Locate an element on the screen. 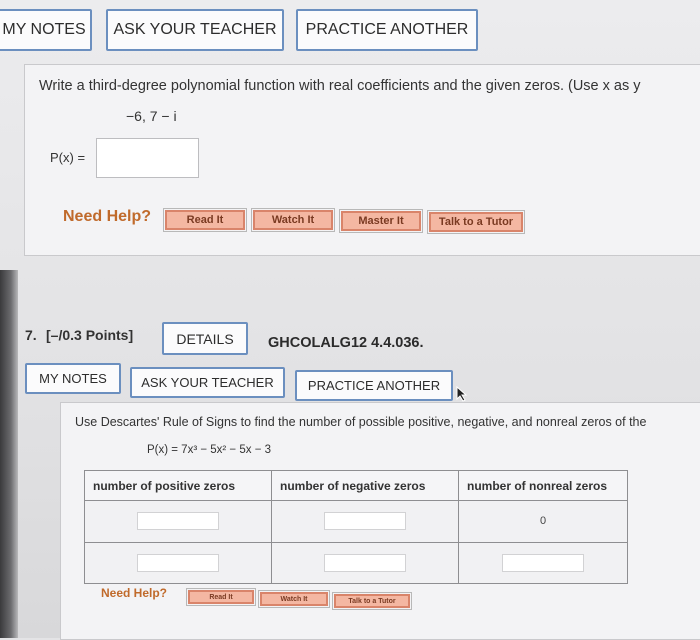 The height and width of the screenshot is (640, 700). details-button: DETAILS is located at coordinates (205, 338).